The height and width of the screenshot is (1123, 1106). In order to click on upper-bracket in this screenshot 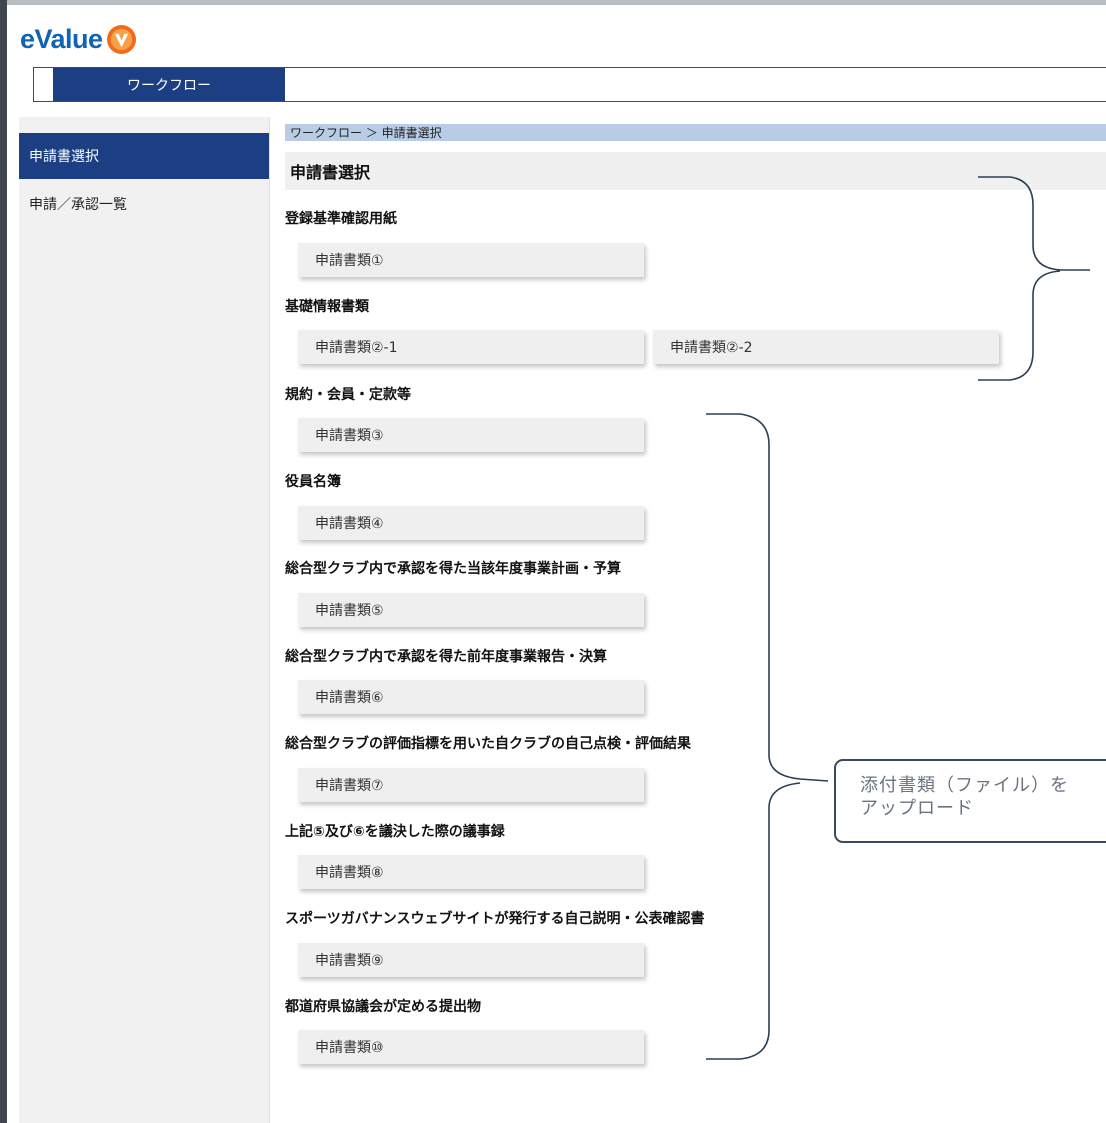, I will do `click(1034, 278)`.